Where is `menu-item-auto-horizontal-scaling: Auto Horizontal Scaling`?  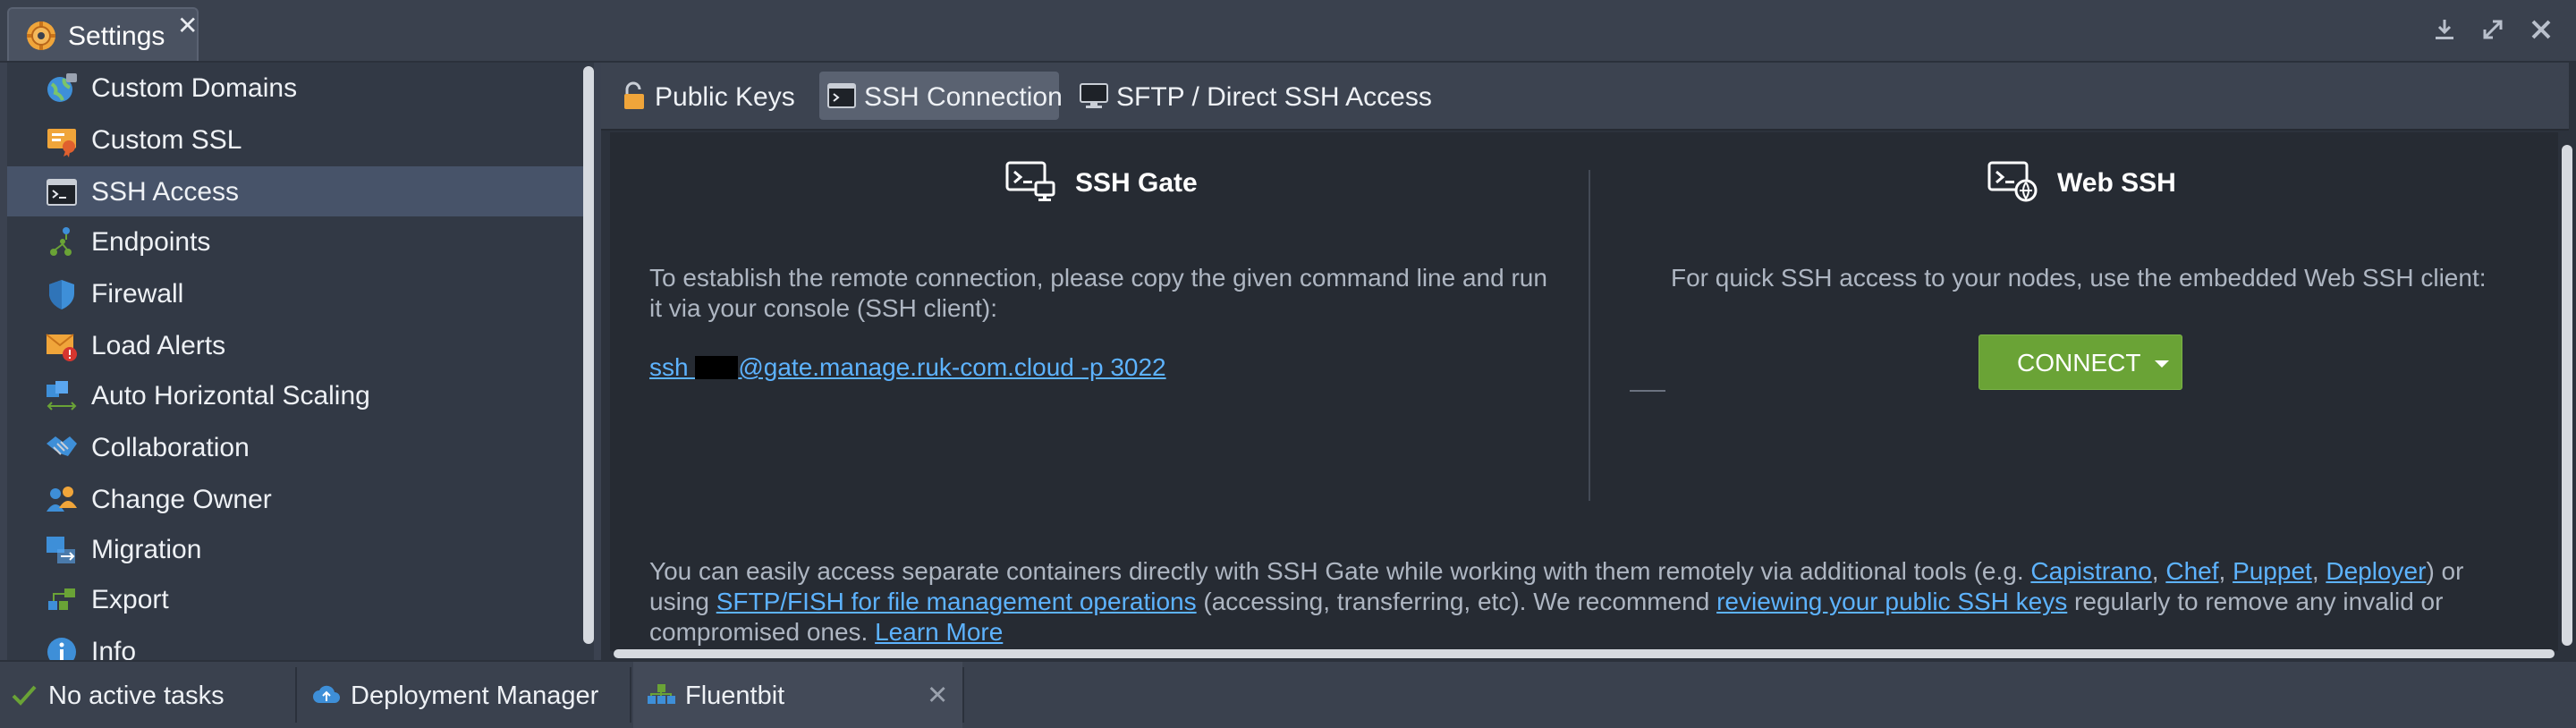
menu-item-auto-horizontal-scaling: Auto Horizontal Scaling is located at coordinates (296, 395).